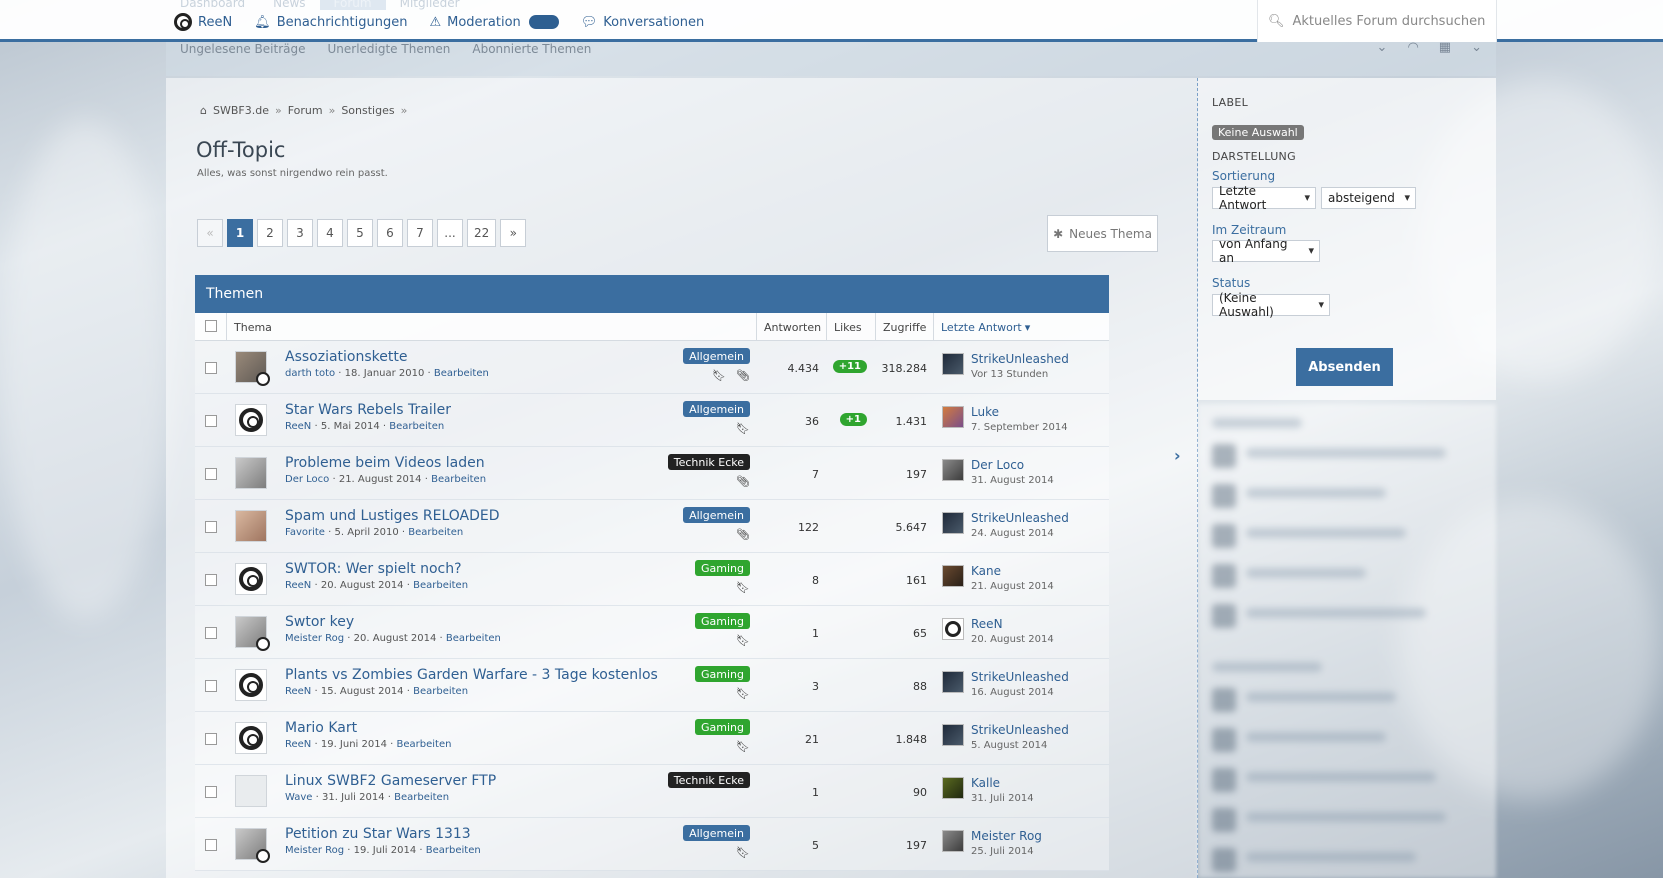  I want to click on label-chip: Keine Auswahl, so click(1258, 132).